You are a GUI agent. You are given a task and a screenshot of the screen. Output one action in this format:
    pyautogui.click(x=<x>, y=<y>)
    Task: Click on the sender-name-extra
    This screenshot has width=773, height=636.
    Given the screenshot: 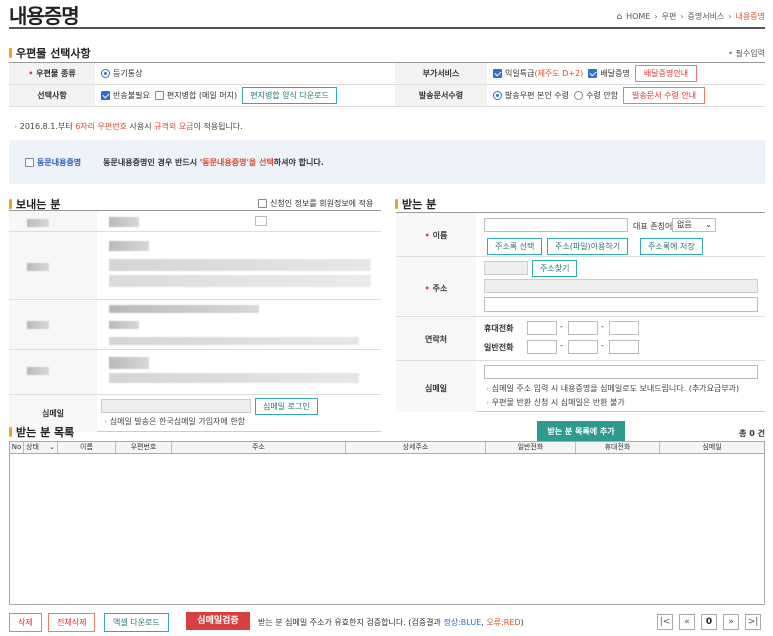 What is the action you would take?
    pyautogui.click(x=261, y=221)
    